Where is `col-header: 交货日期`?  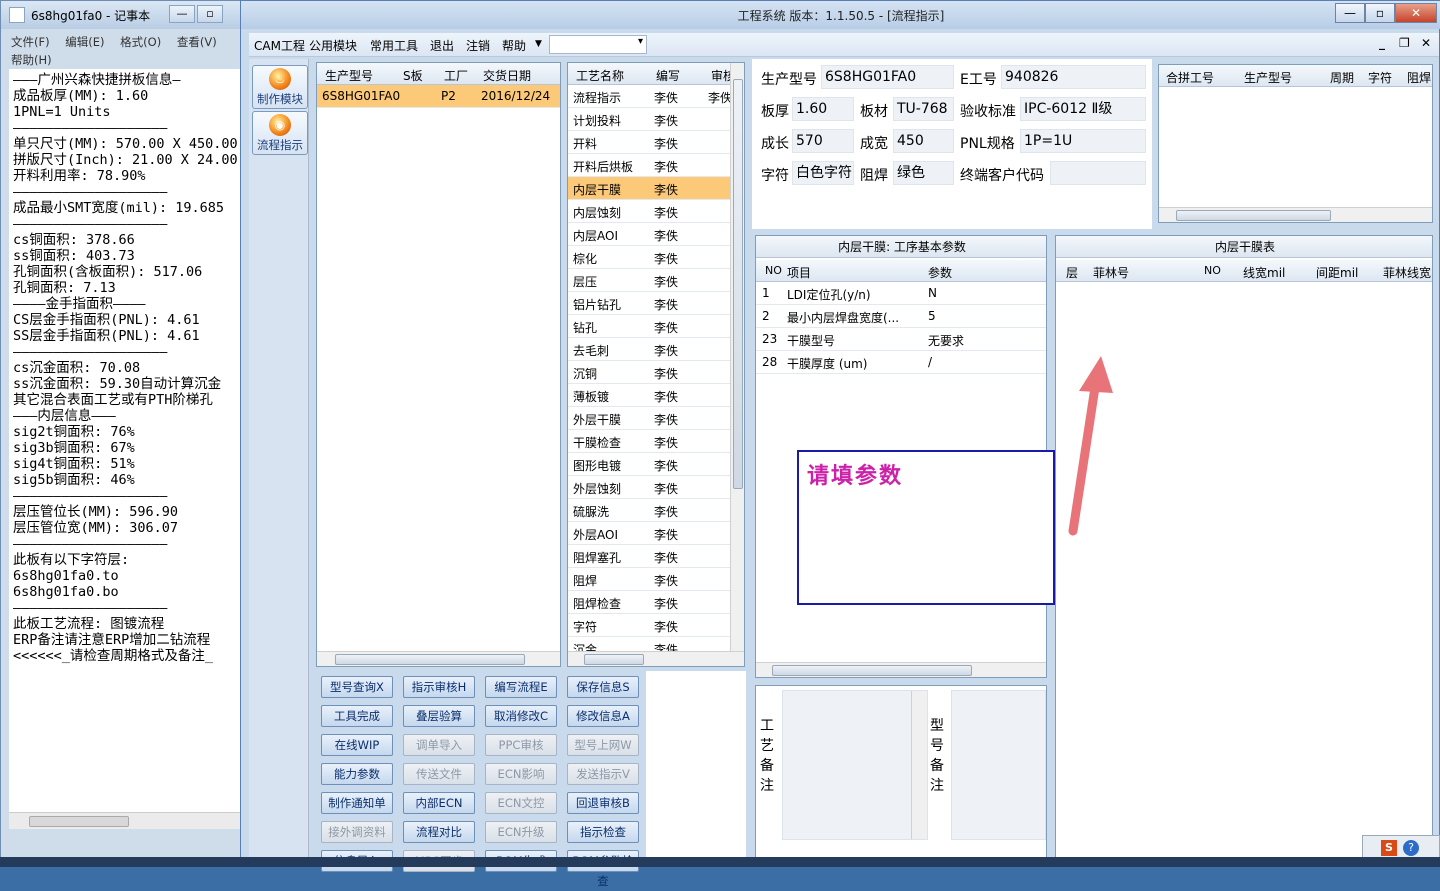
col-header: 交货日期 is located at coordinates (507, 75).